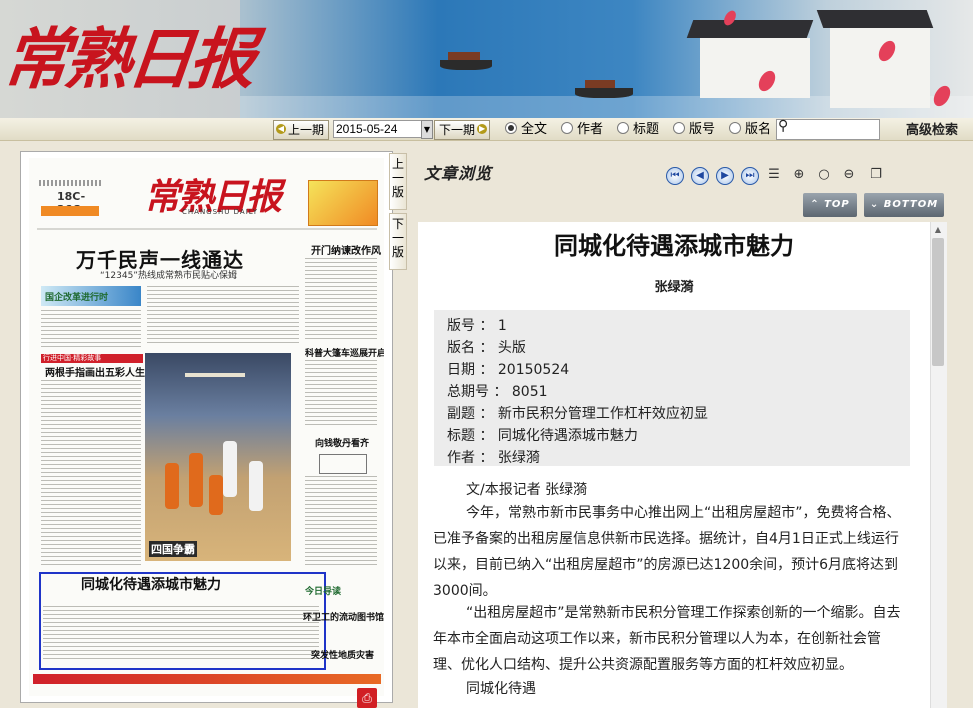 This screenshot has width=973, height=708. What do you see at coordinates (758, 129) in the screenshot?
I see `search-mode-label: 版名` at bounding box center [758, 129].